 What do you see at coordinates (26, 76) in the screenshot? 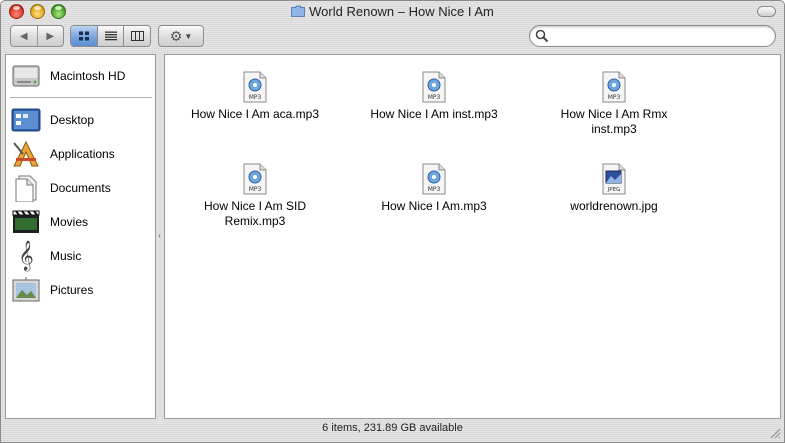
I see `hard-drive-icon` at bounding box center [26, 76].